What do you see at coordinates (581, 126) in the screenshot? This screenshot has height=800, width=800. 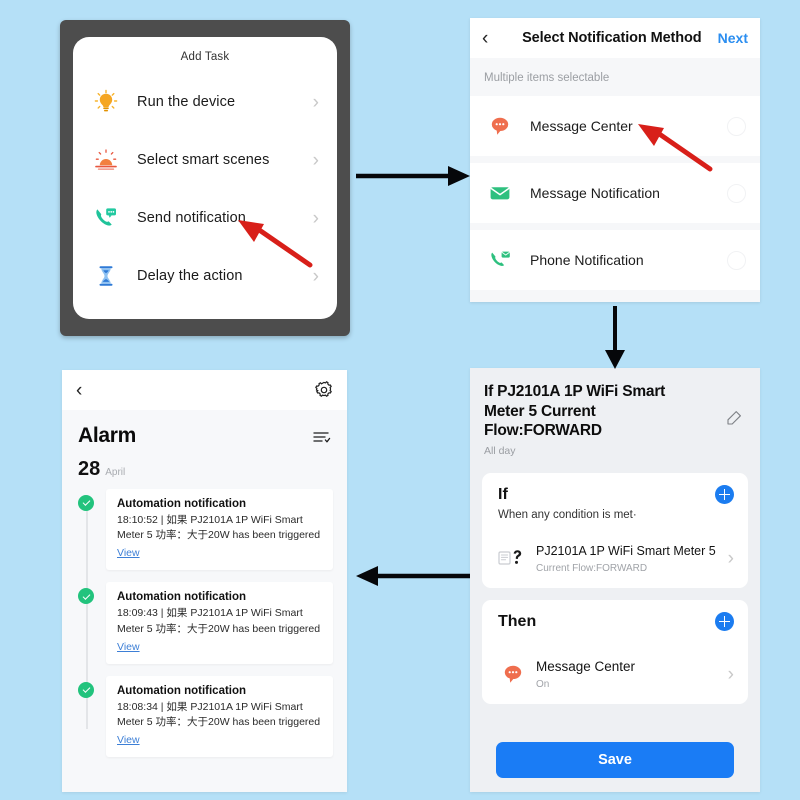 I see `notify-option-label: Message Center` at bounding box center [581, 126].